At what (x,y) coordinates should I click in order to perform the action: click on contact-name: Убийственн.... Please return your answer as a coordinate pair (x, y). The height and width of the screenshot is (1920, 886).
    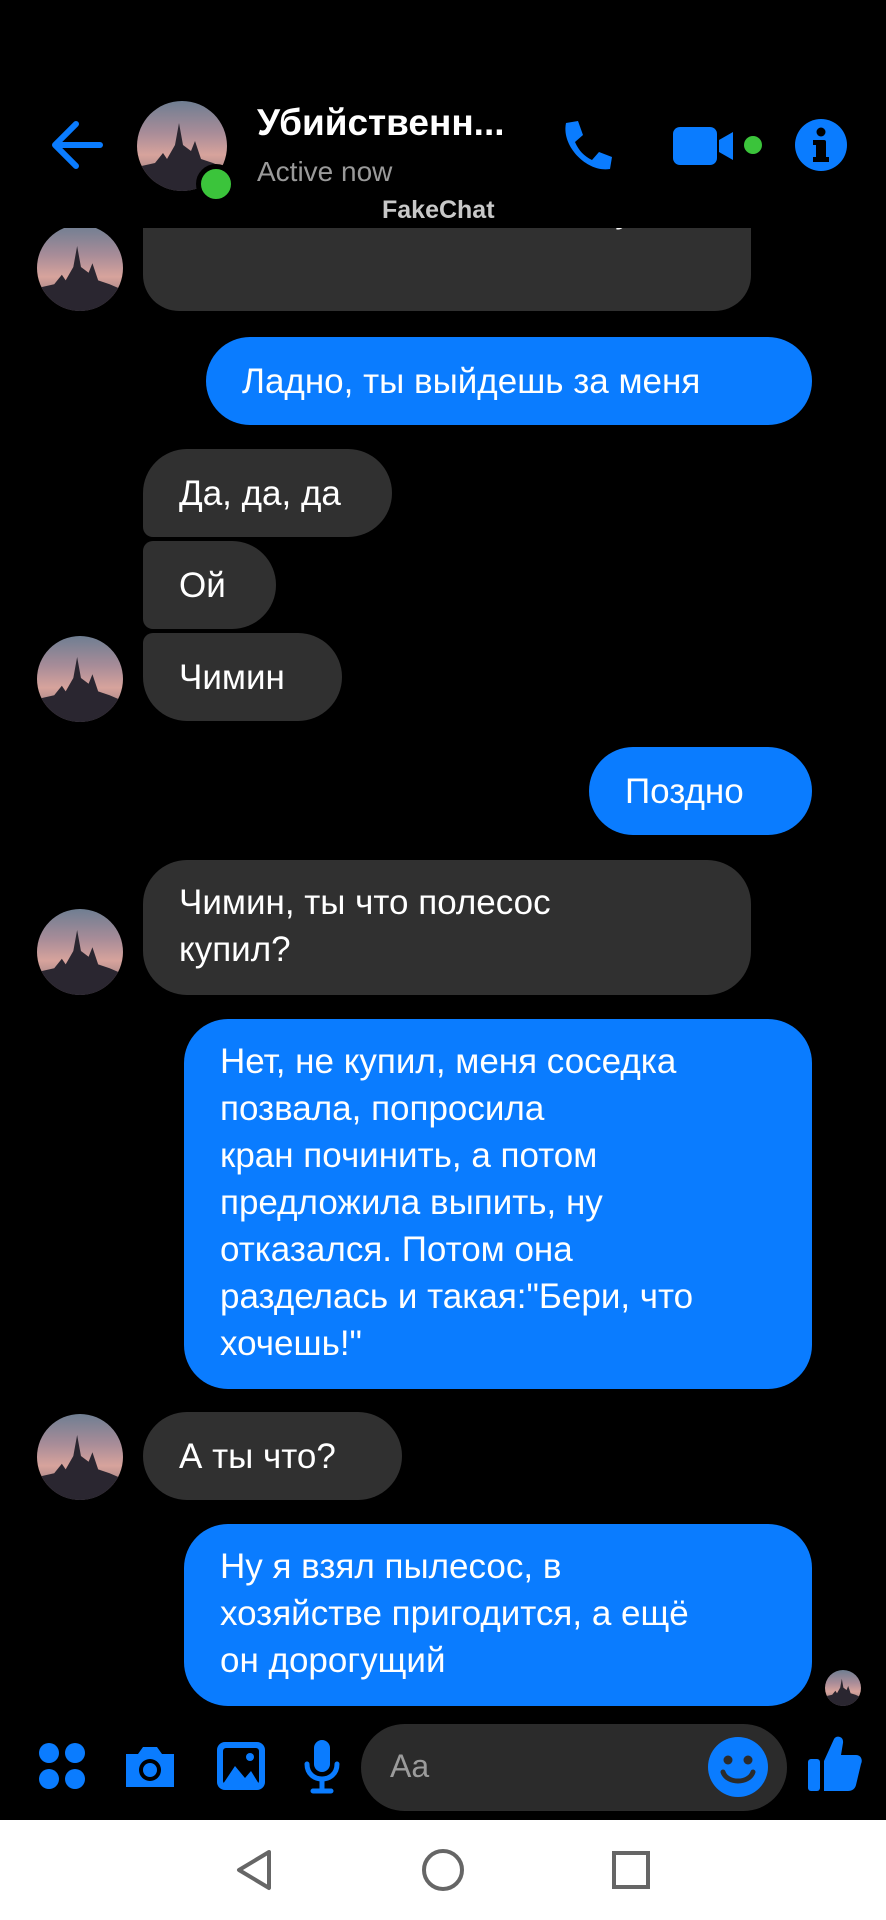
    Looking at the image, I should click on (381, 123).